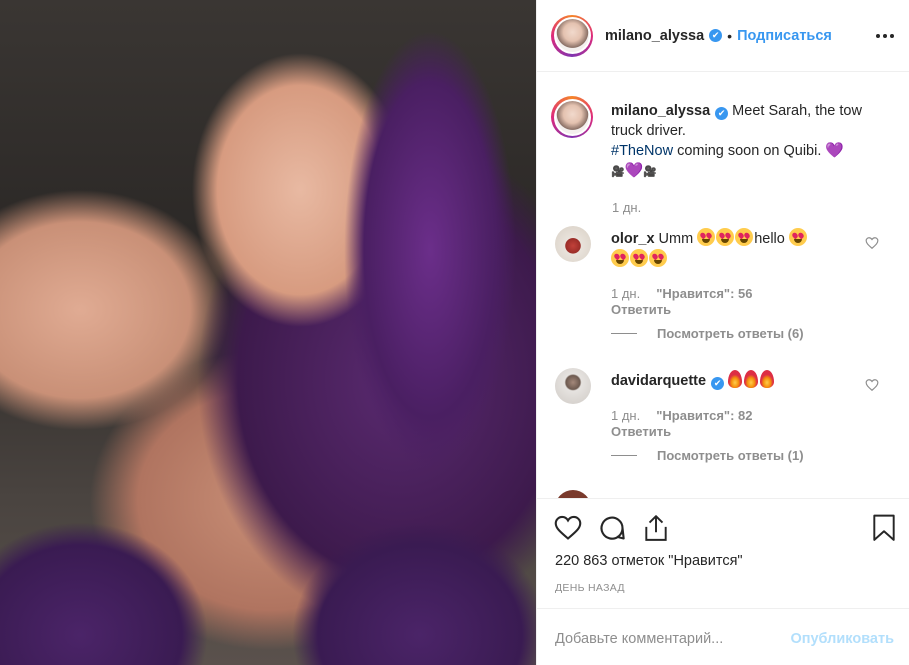  What do you see at coordinates (771, 239) in the screenshot?
I see `comment-body-2: hello` at bounding box center [771, 239].